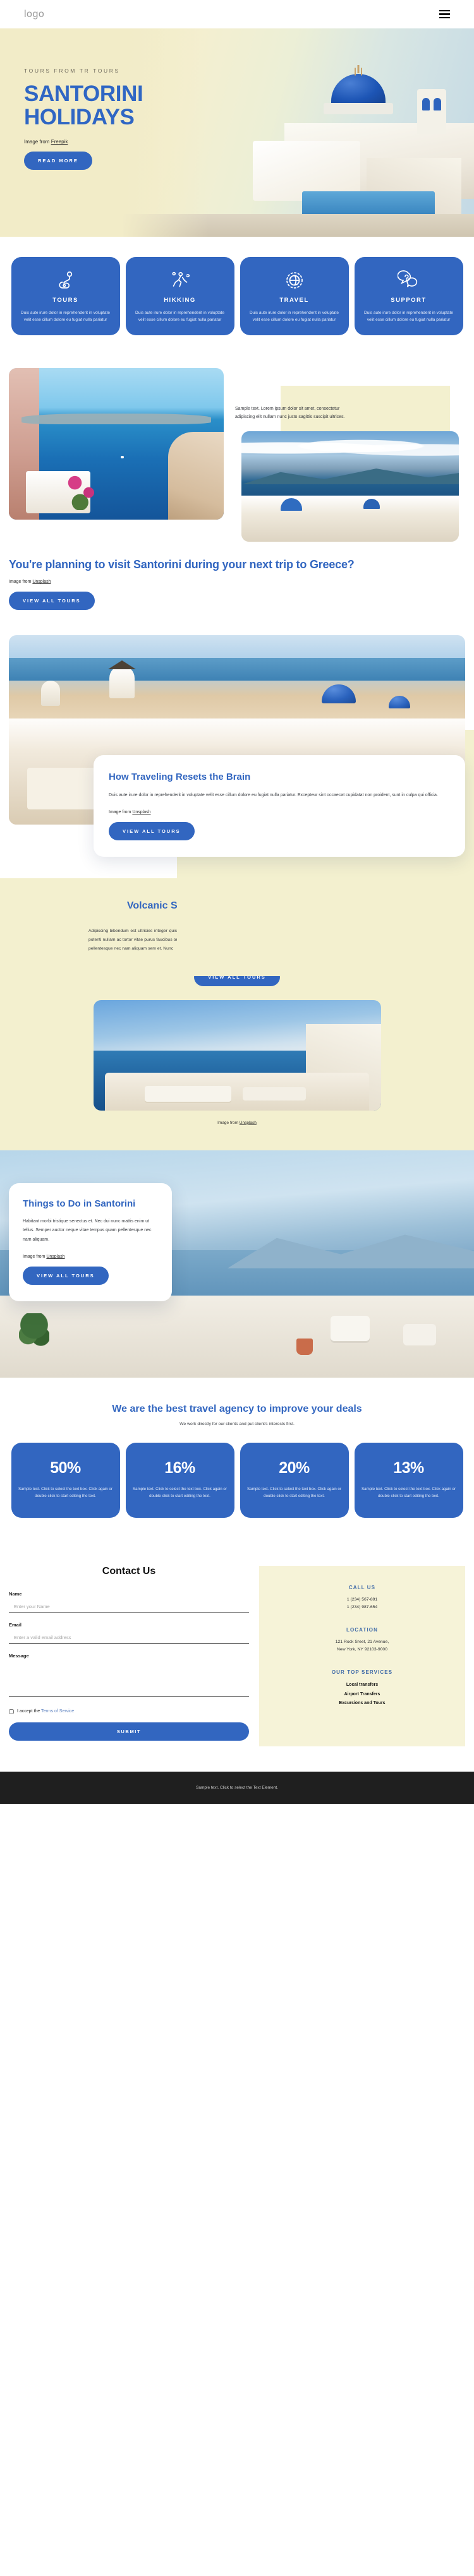 The width and height of the screenshot is (474, 2576). What do you see at coordinates (116, 443) in the screenshot?
I see `caldera-photo` at bounding box center [116, 443].